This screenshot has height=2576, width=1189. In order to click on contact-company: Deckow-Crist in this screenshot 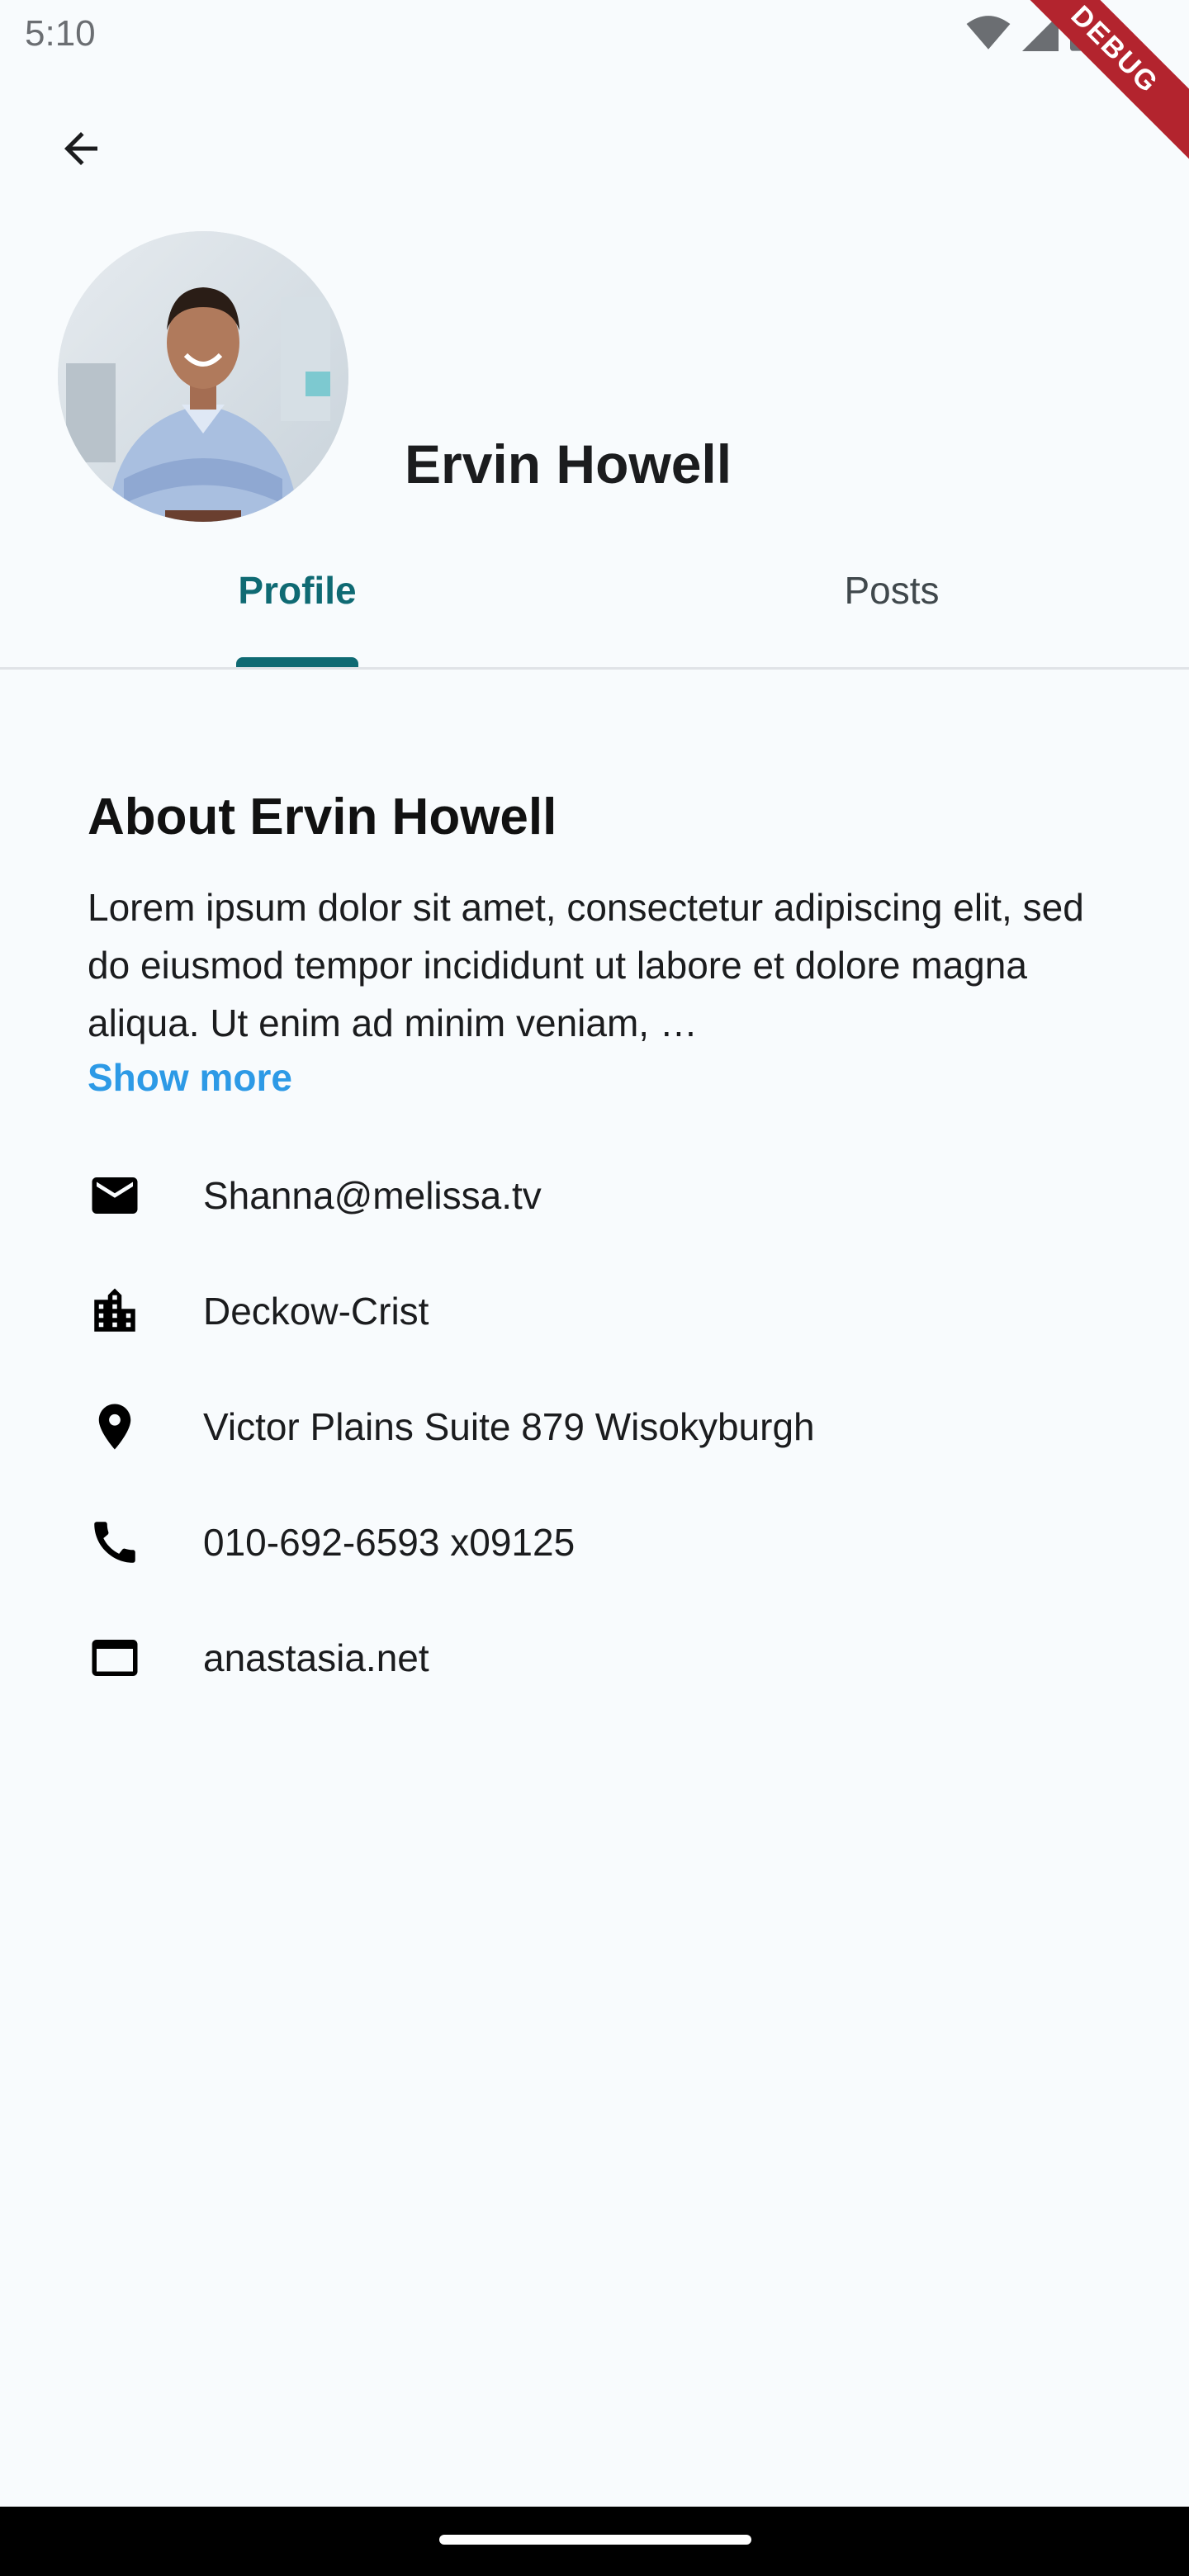, I will do `click(316, 1311)`.